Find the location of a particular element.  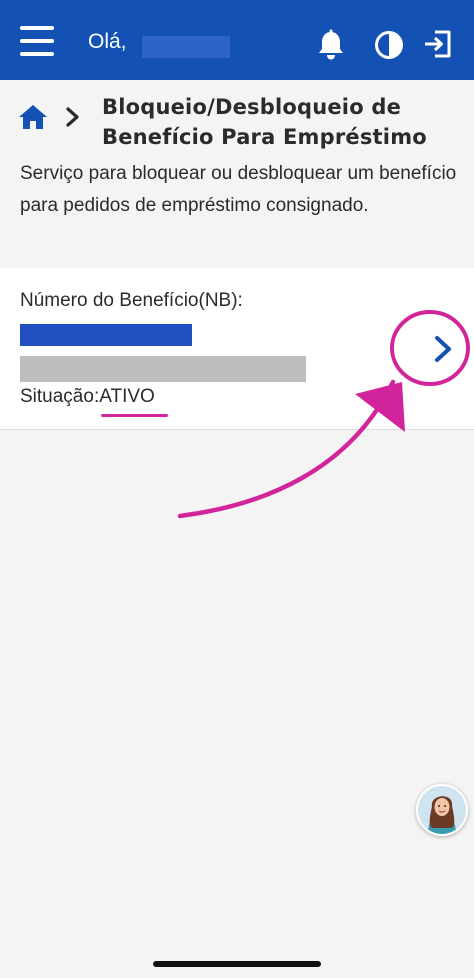

top-bar: Olá, is located at coordinates (237, 40).